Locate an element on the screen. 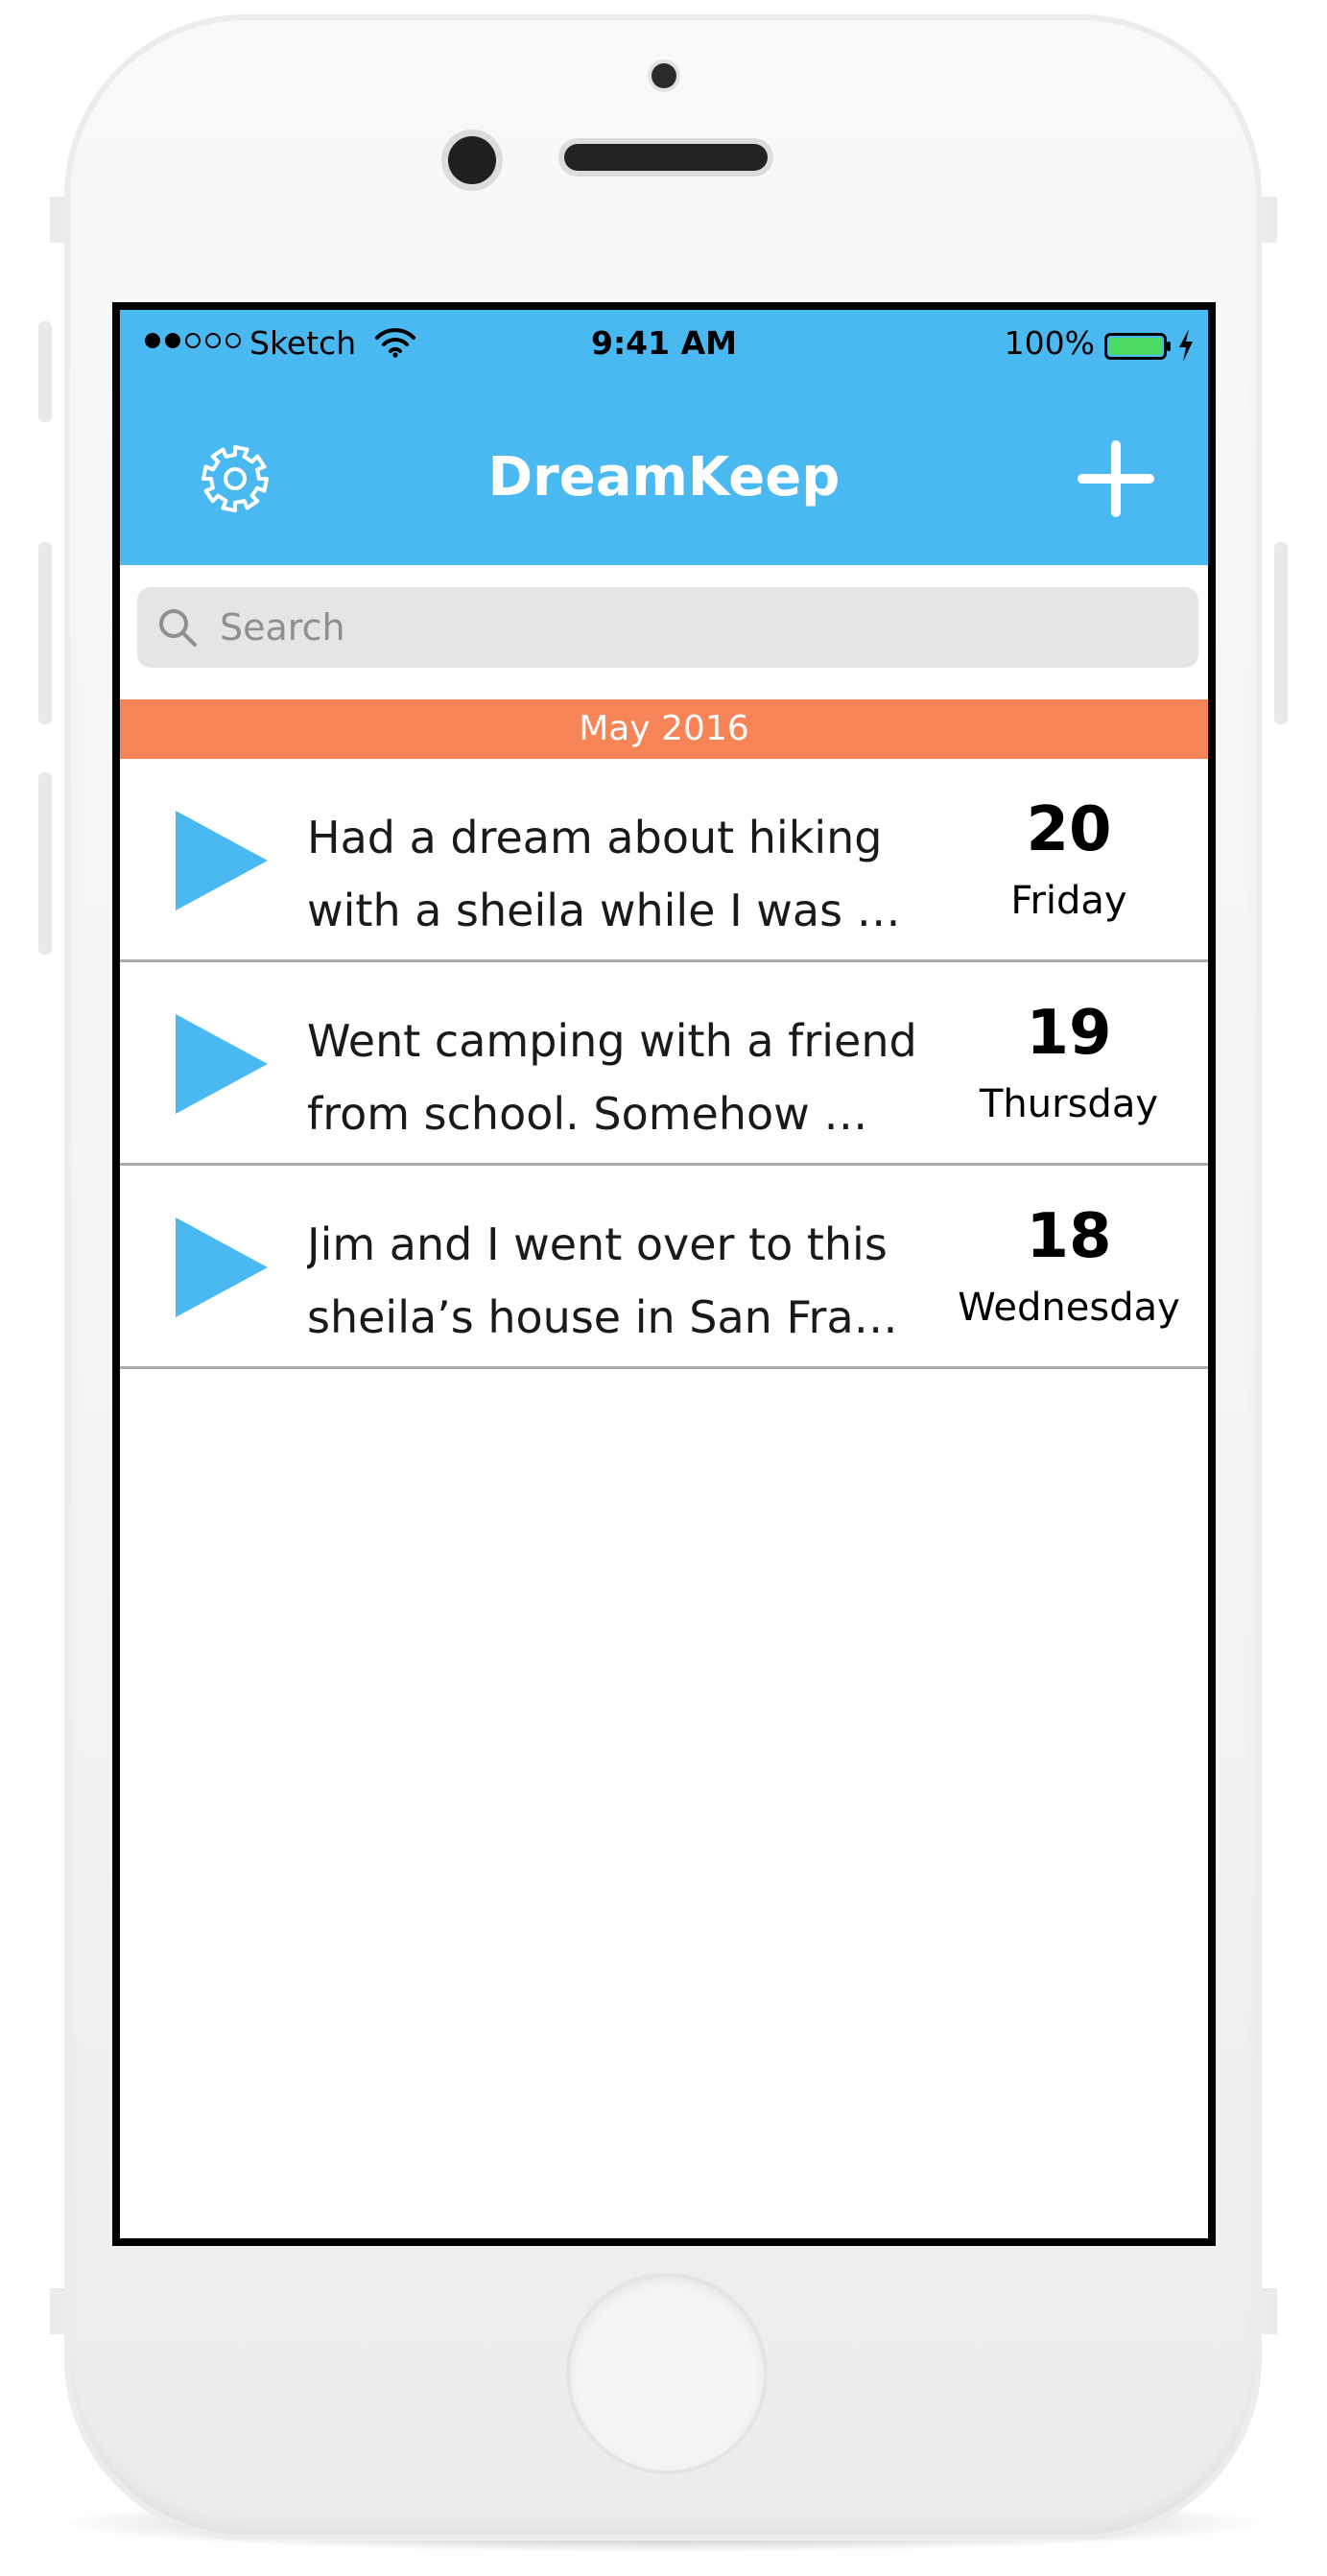 The image size is (1327, 2576). entry-date: 19 Thursday is located at coordinates (1069, 1063).